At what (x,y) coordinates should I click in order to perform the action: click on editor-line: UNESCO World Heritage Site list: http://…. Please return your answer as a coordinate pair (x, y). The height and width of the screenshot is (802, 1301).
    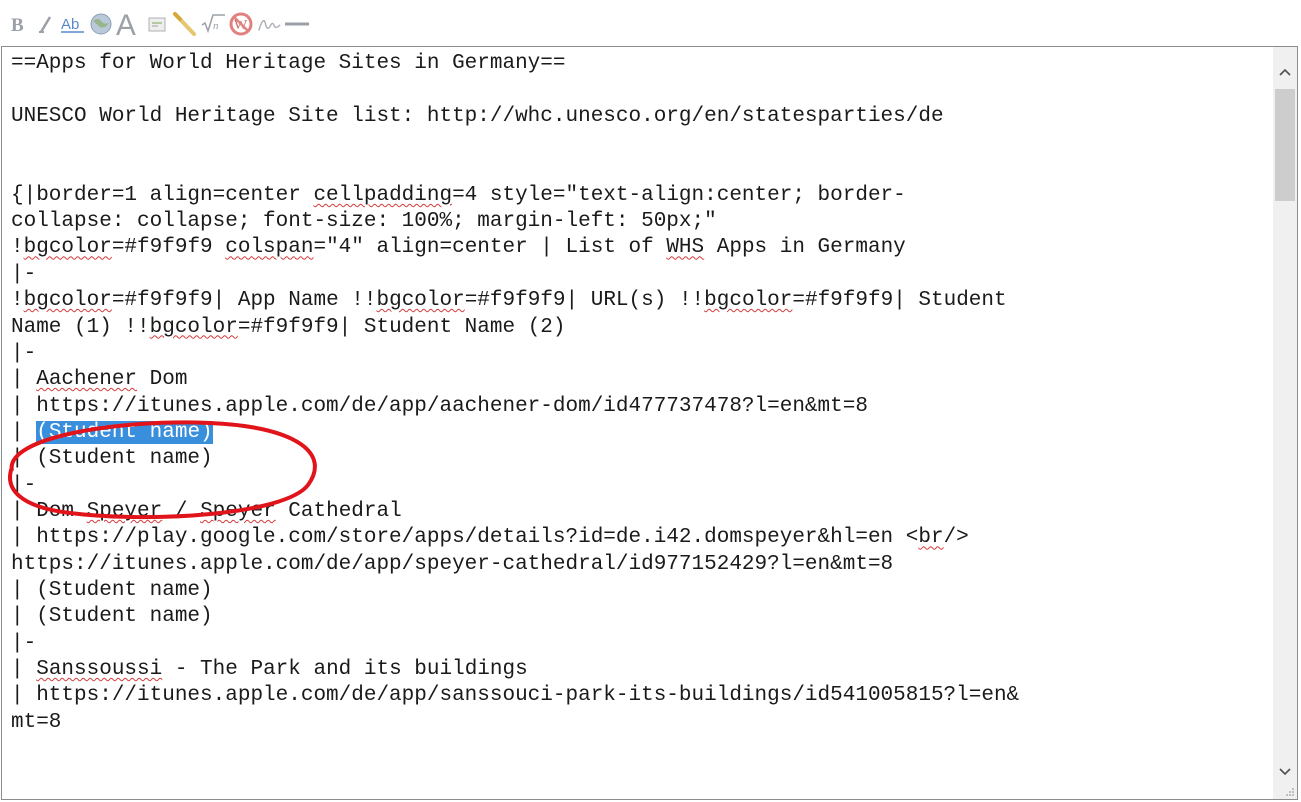
    Looking at the image, I should click on (477, 117).